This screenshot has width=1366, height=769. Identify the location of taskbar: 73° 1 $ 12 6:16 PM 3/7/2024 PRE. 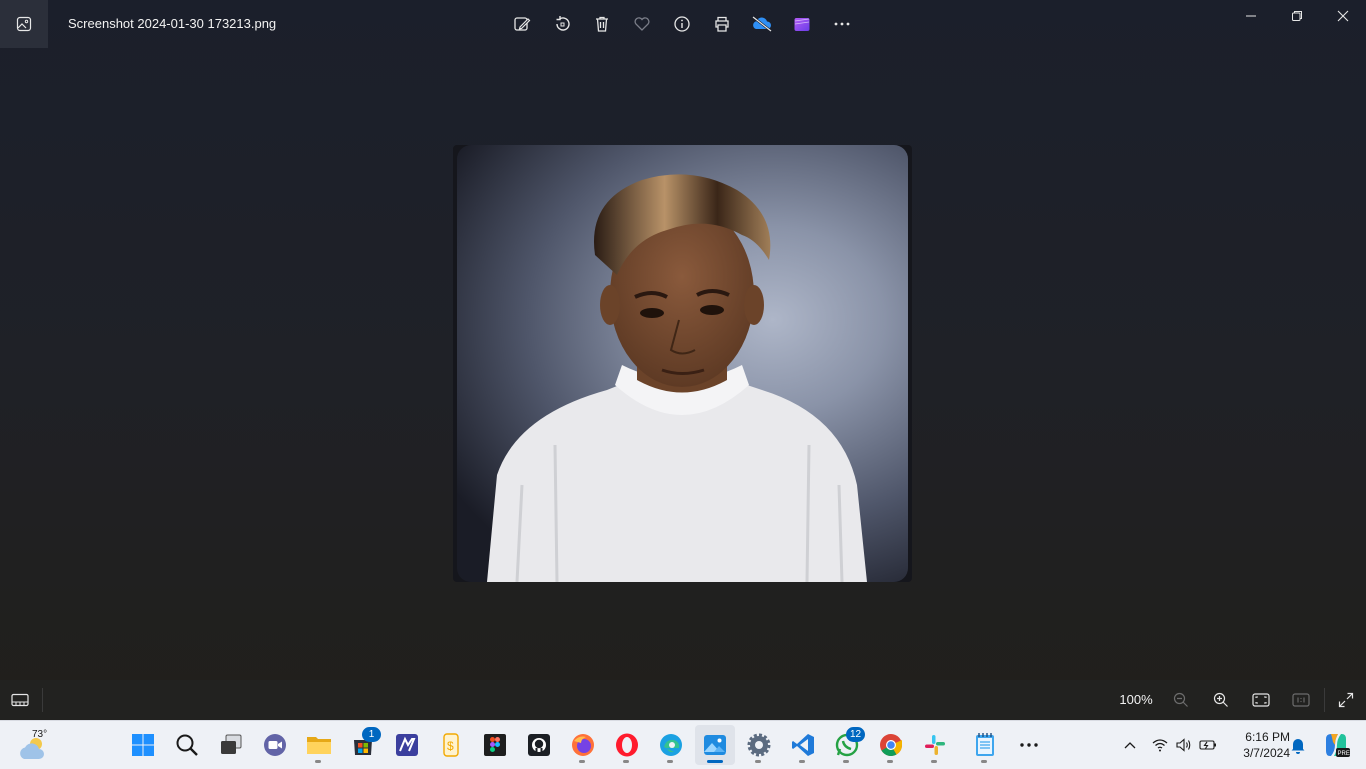
(683, 744).